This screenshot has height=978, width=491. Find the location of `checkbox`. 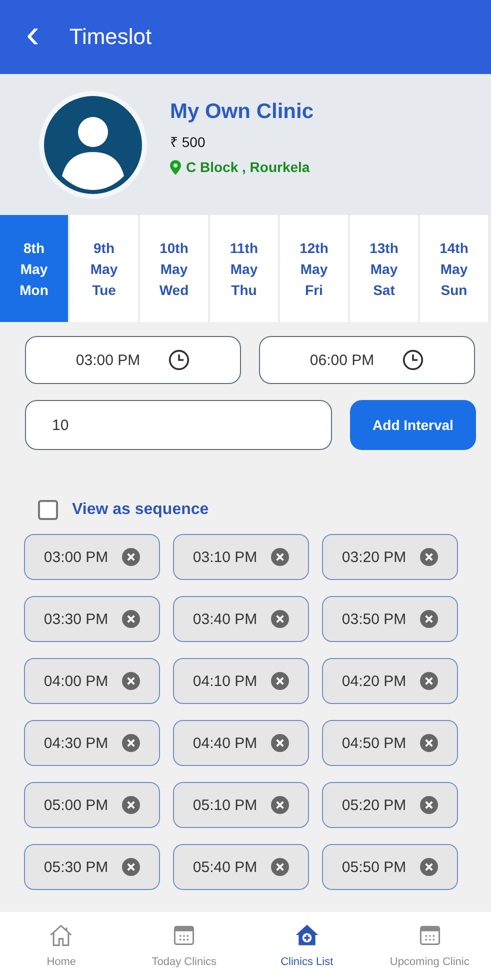

checkbox is located at coordinates (48, 510).